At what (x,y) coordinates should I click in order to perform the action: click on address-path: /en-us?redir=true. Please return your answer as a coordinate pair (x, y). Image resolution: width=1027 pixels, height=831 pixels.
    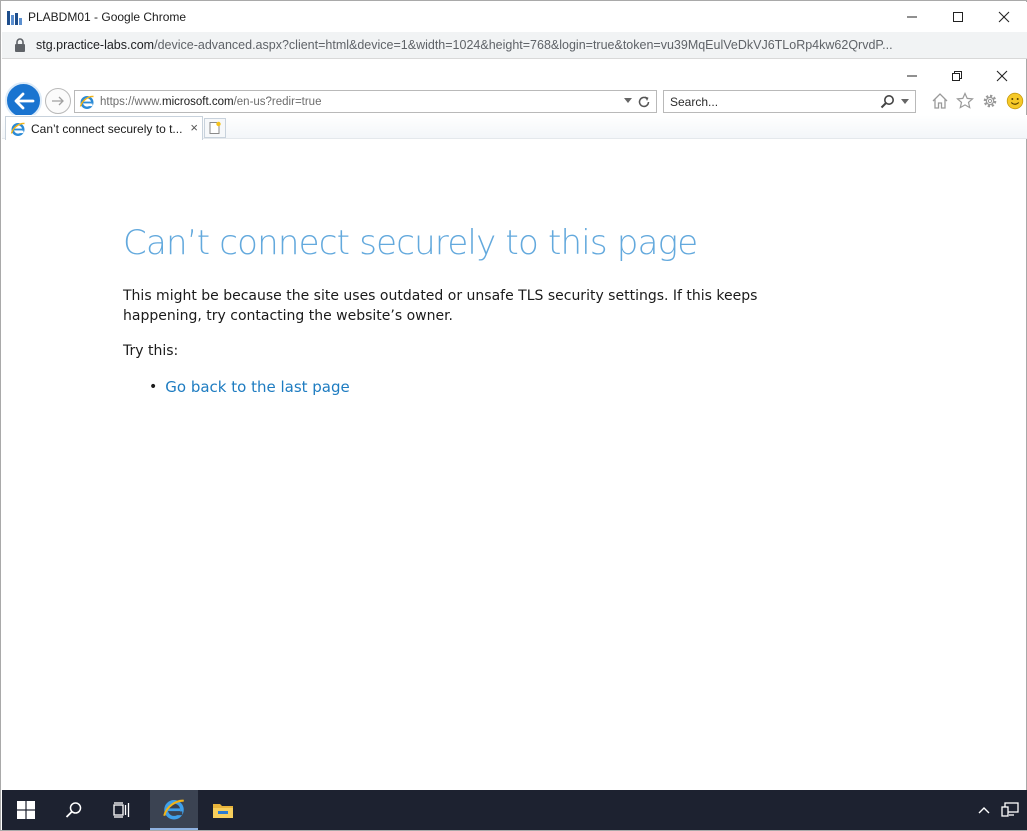
    Looking at the image, I should click on (277, 101).